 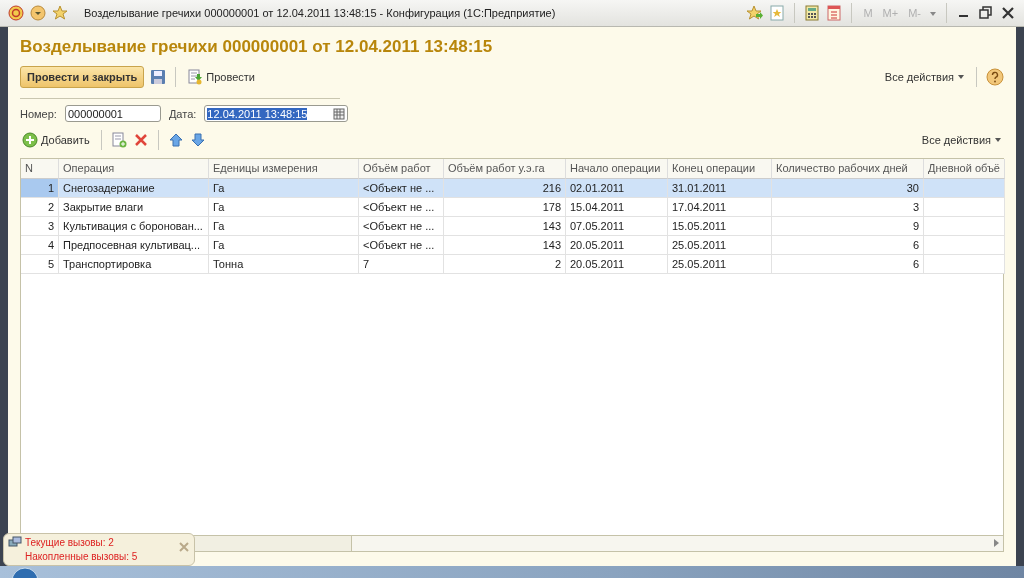 What do you see at coordinates (134, 207) in the screenshot?
I see `table-cell: Закрытие влаги` at bounding box center [134, 207].